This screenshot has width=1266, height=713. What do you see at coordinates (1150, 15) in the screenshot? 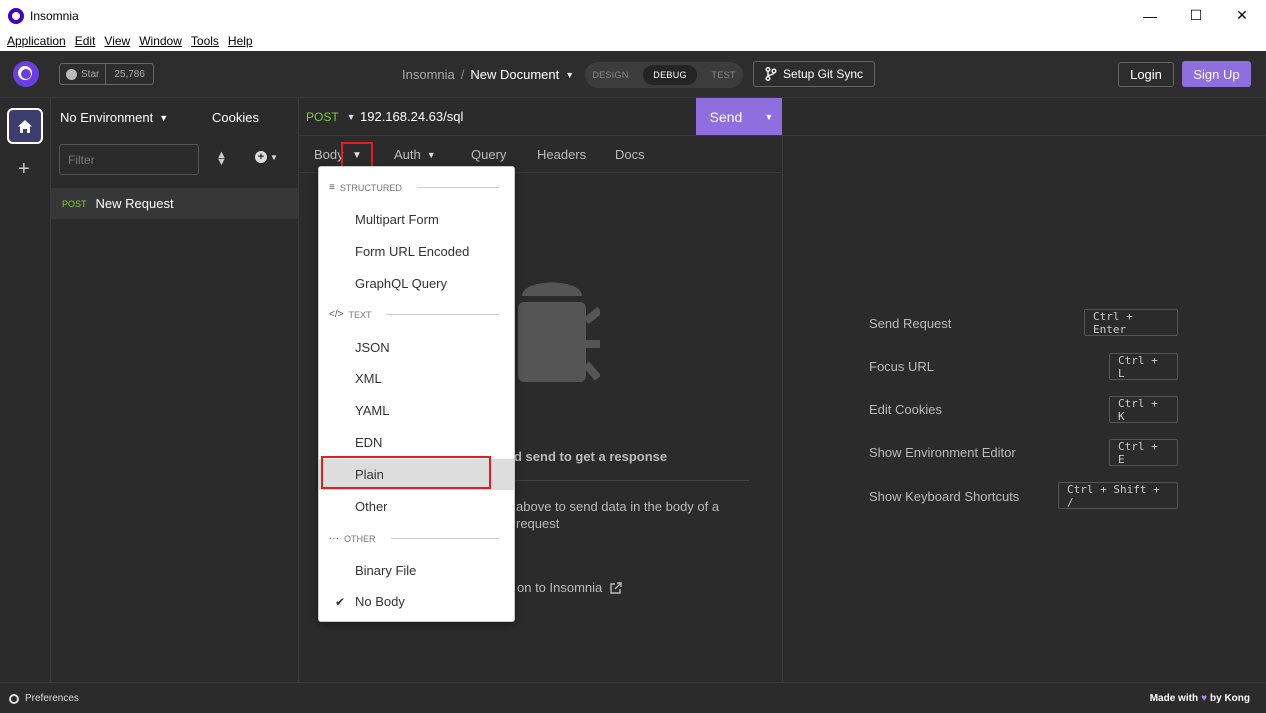
I see `minimize-button: —` at bounding box center [1150, 15].